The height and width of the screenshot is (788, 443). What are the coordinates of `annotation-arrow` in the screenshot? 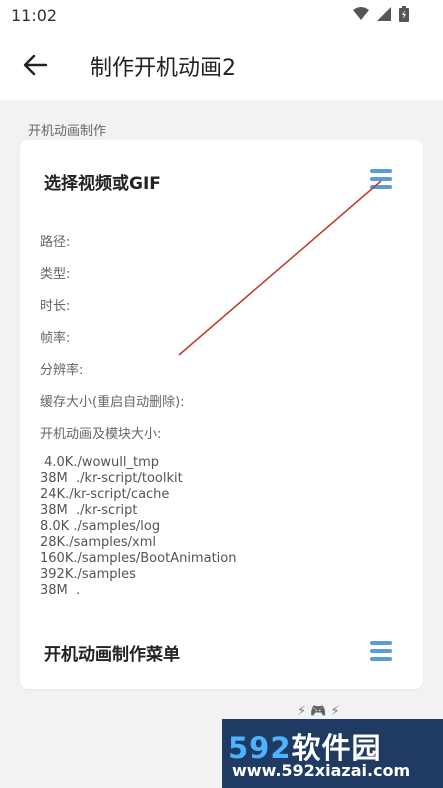 It's located at (280, 268).